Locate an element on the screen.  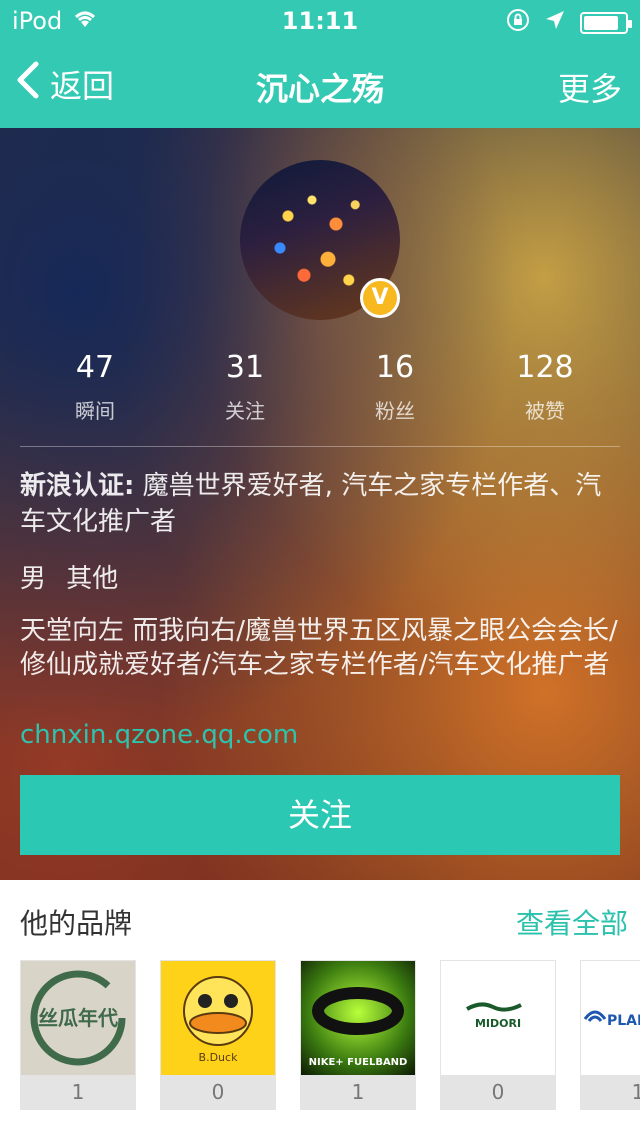
profile-url-link: chnxin.qzone.qq.com is located at coordinates (159, 735).